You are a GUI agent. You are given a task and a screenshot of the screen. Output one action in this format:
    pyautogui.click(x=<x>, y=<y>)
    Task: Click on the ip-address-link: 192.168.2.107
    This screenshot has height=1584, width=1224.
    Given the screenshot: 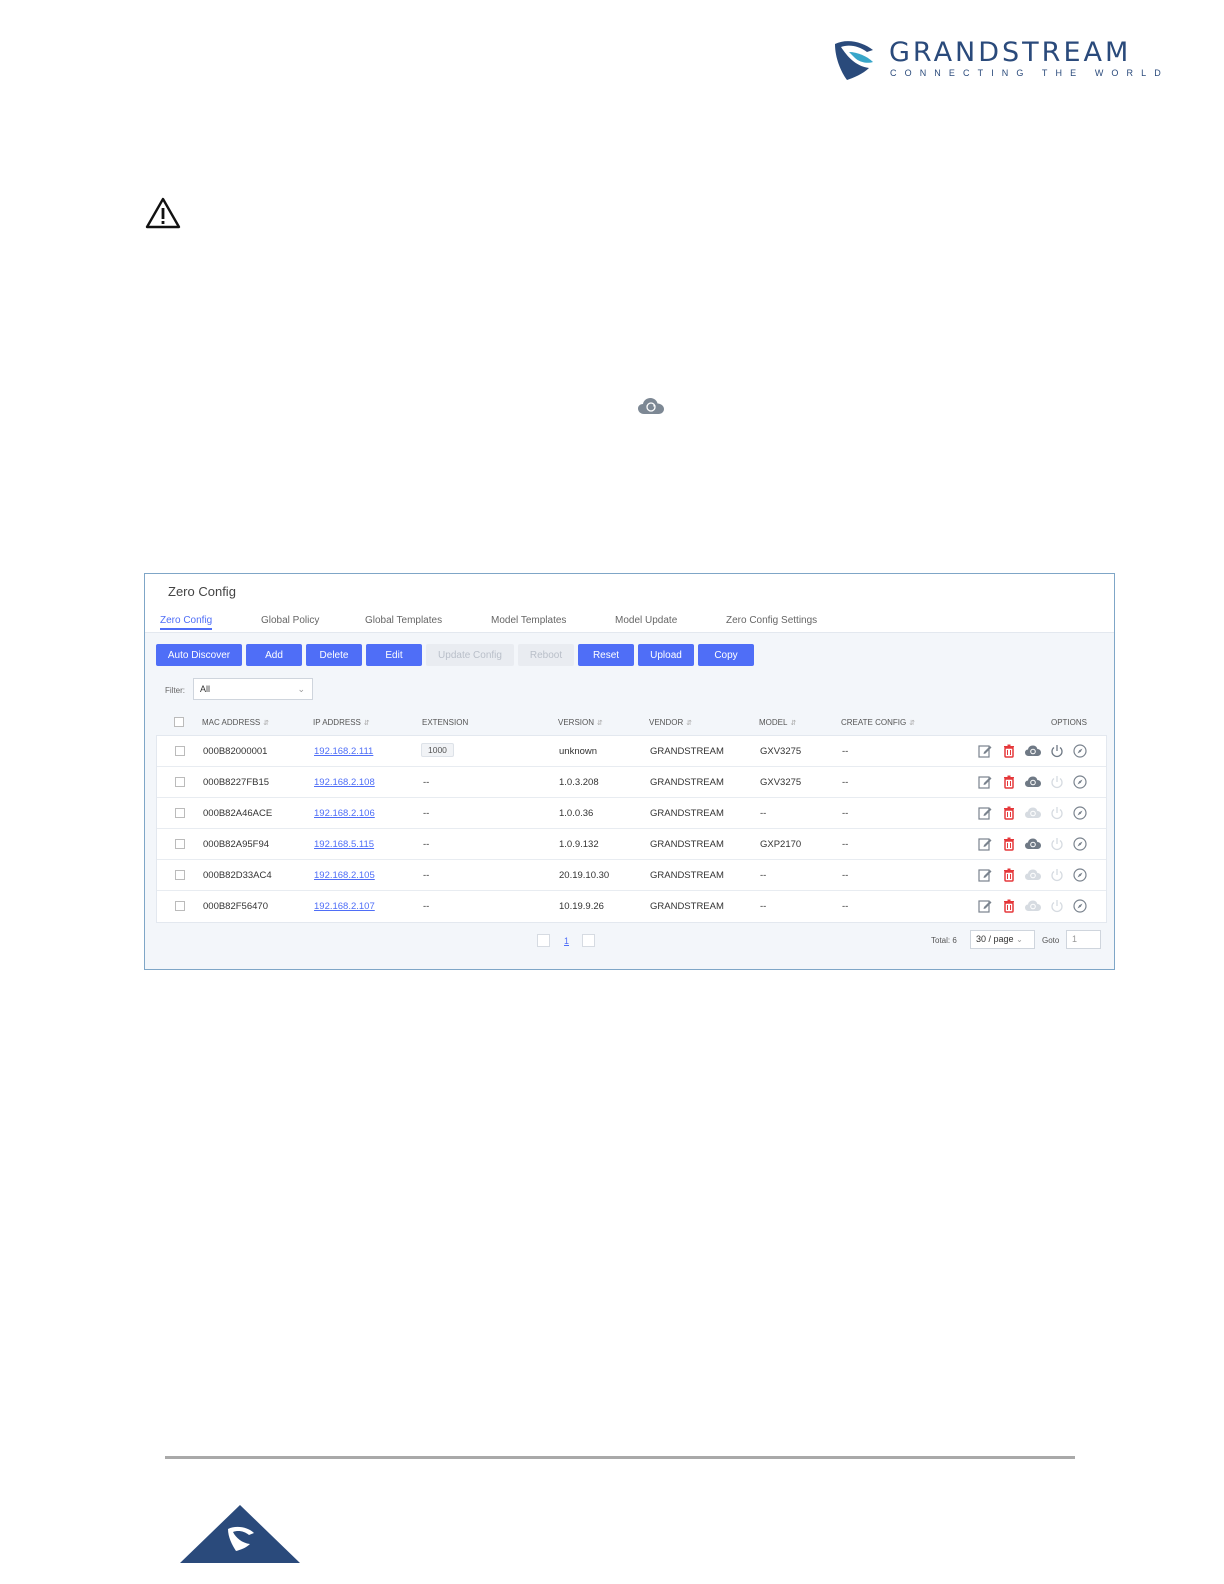 What is the action you would take?
    pyautogui.click(x=344, y=906)
    